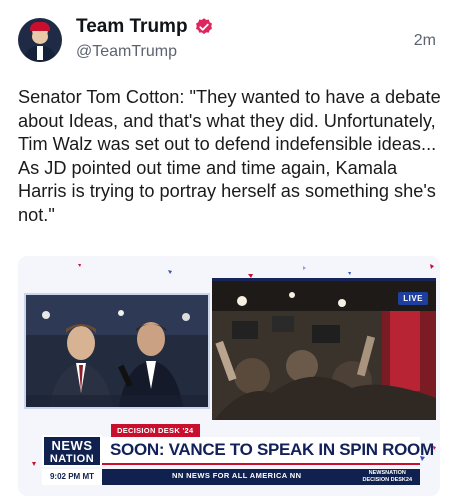 Image resolution: width=453 pixels, height=500 pixels. Describe the element at coordinates (387, 480) in the screenshot. I see `corner-logo-line2: DECISION DESK24` at that location.